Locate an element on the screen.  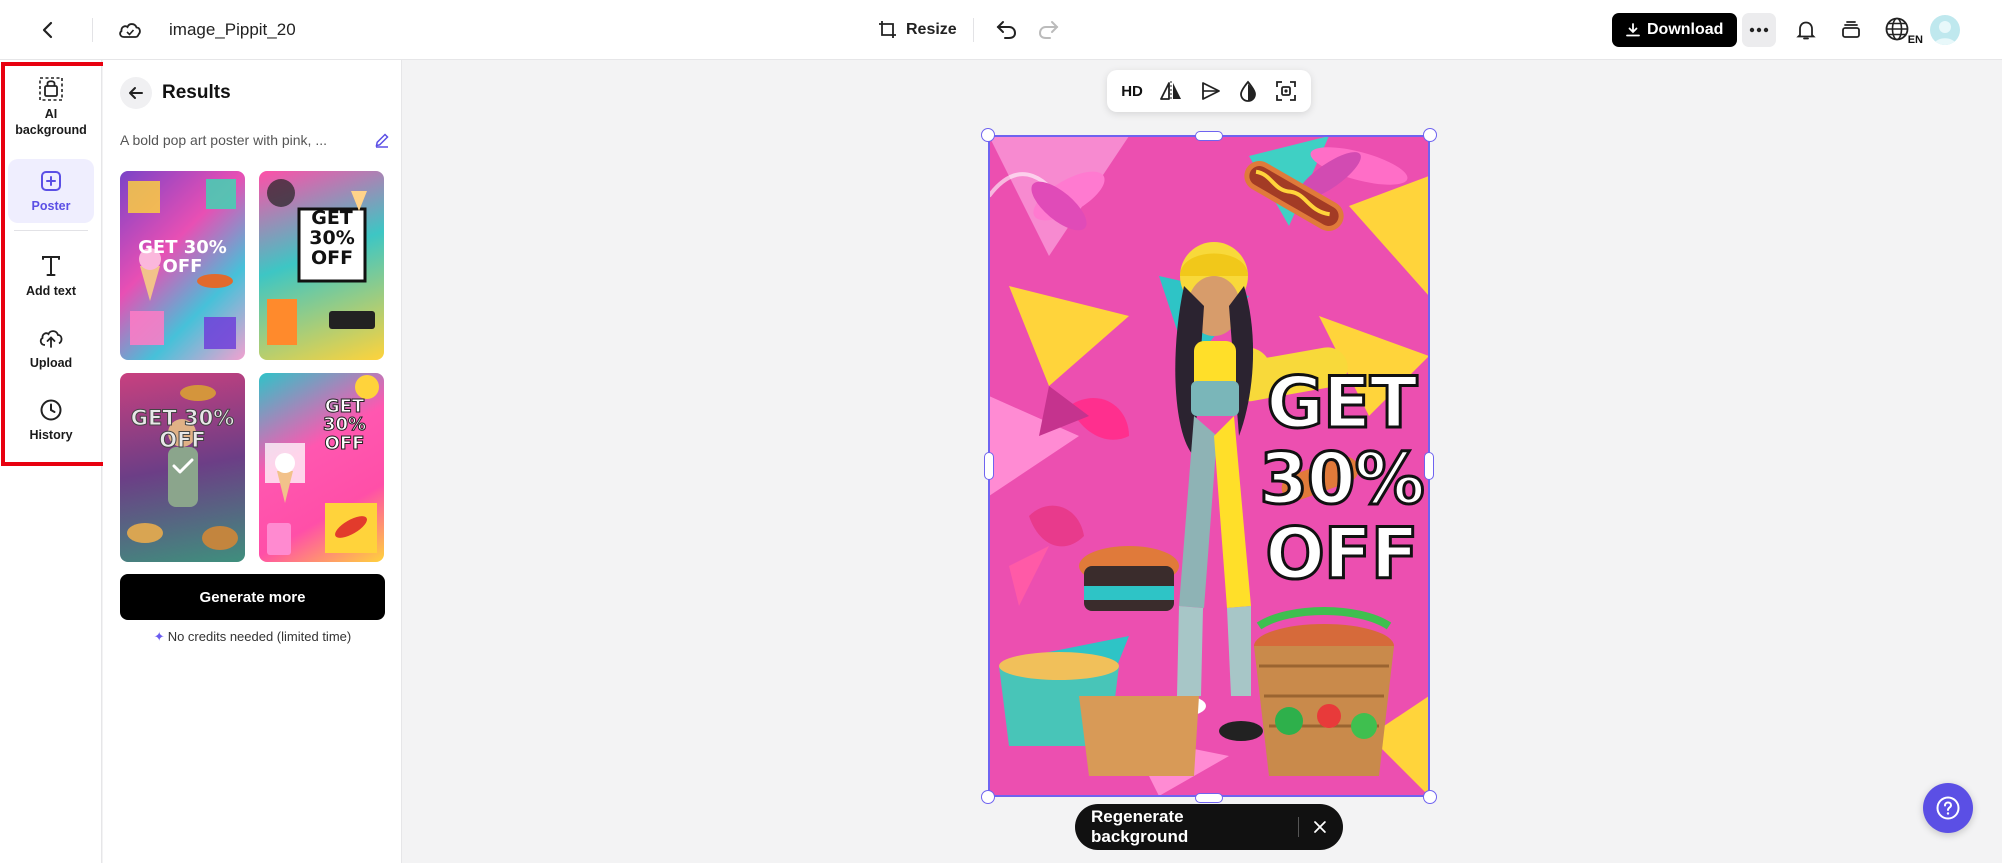
notification-bell-icon is located at coordinates (1806, 30).